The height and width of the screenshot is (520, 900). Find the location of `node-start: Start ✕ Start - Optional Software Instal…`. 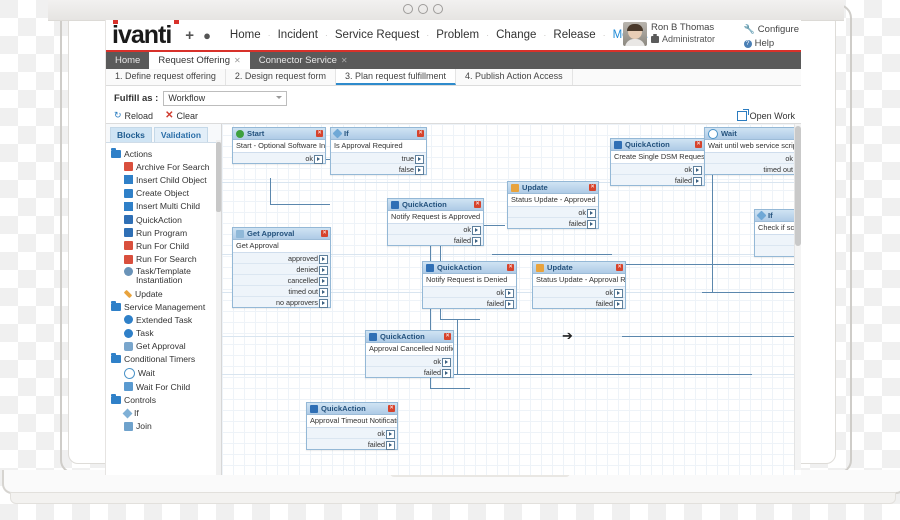

node-start: Start ✕ Start - Optional Software Instal… is located at coordinates (279, 145).